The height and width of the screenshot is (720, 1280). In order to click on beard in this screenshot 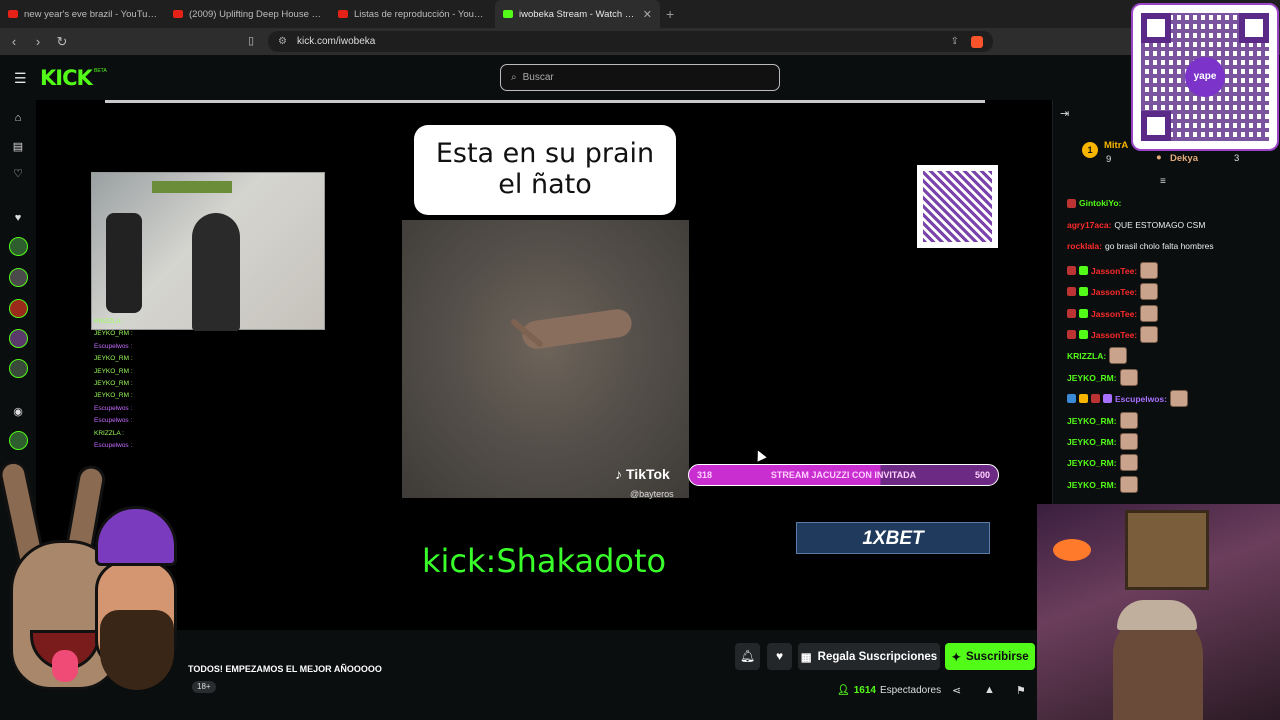, I will do `click(137, 650)`.